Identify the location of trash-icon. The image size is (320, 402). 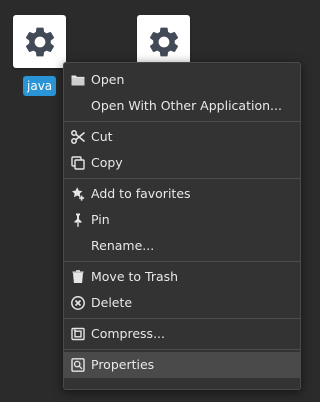
(78, 277).